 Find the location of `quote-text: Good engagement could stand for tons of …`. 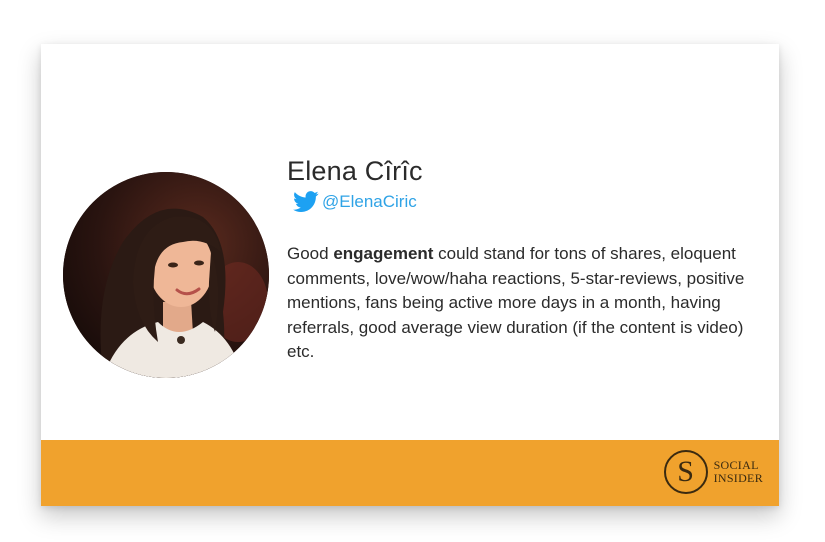

quote-text: Good engagement could stand for tons of … is located at coordinates (530, 303).